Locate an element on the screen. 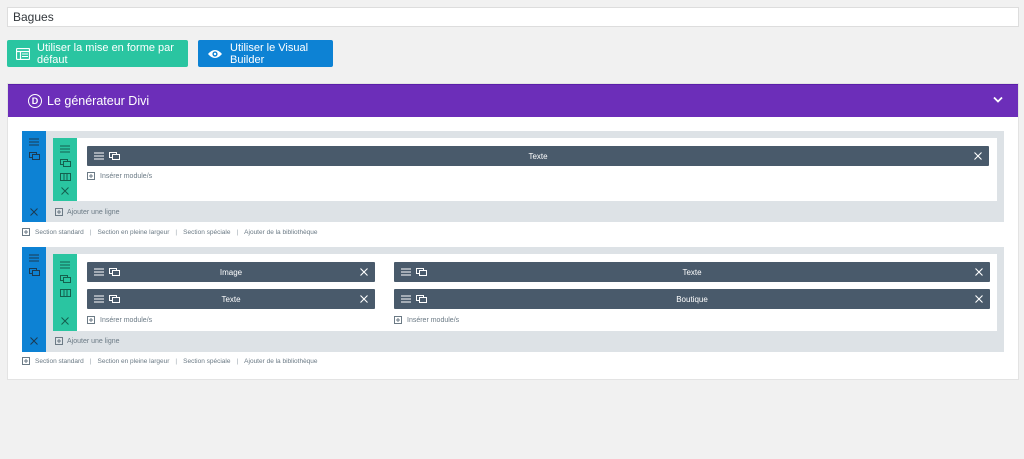 This screenshot has height=459, width=1024. use-visual-builder-button: Utiliser le Visual Builder is located at coordinates (265, 53).